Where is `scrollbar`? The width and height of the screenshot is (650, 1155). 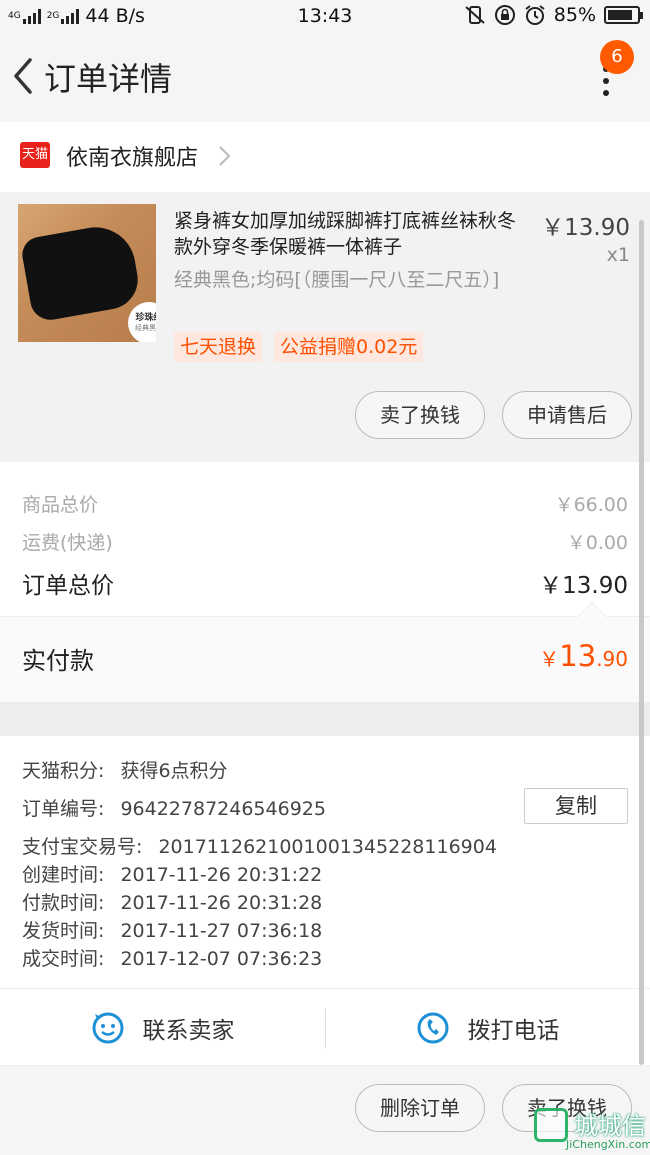
scrollbar is located at coordinates (641, 642).